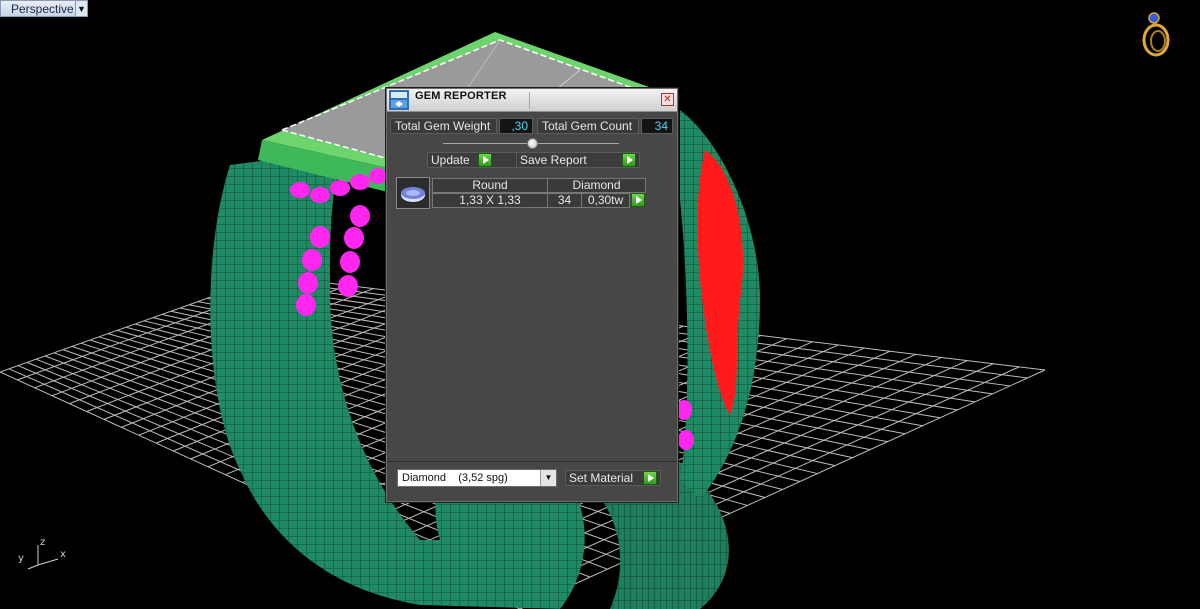 The image size is (1200, 609). I want to click on axis-lines-icon, so click(43, 557).